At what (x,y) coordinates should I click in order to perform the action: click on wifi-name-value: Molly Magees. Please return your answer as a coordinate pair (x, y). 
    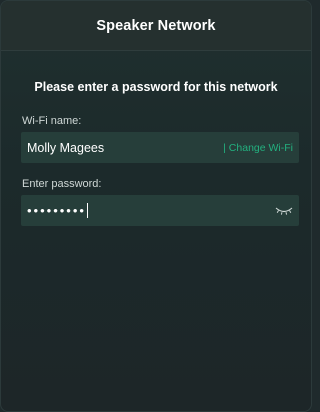
    Looking at the image, I should click on (66, 147).